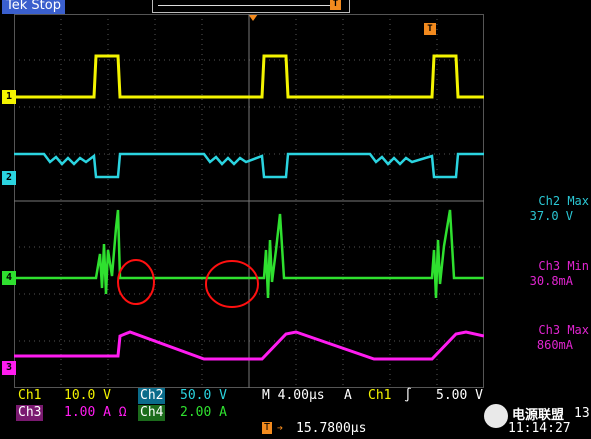  I want to click on trigger-slope-icon: ∫, so click(408, 395).